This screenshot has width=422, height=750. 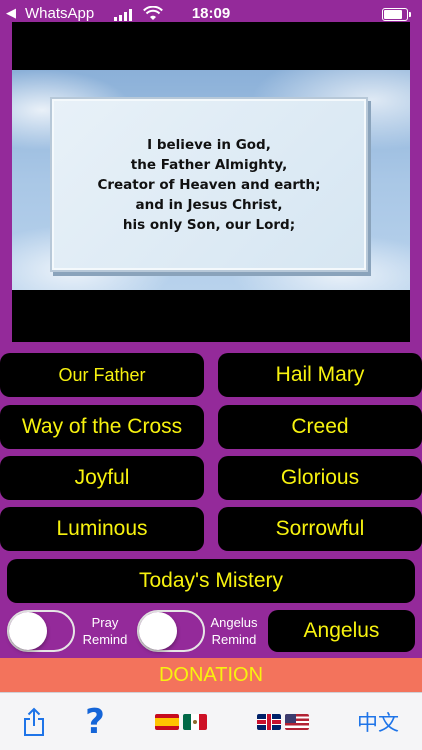 I want to click on pray-remind-label: Pray Remind, so click(x=105, y=631).